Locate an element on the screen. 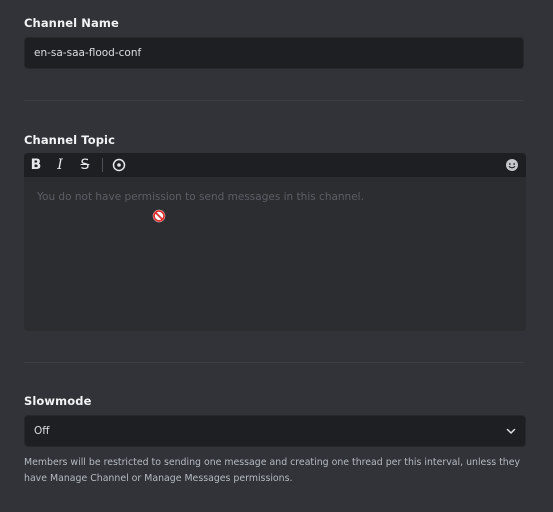 This screenshot has width=553, height=512. italic-button: I is located at coordinates (60, 165).